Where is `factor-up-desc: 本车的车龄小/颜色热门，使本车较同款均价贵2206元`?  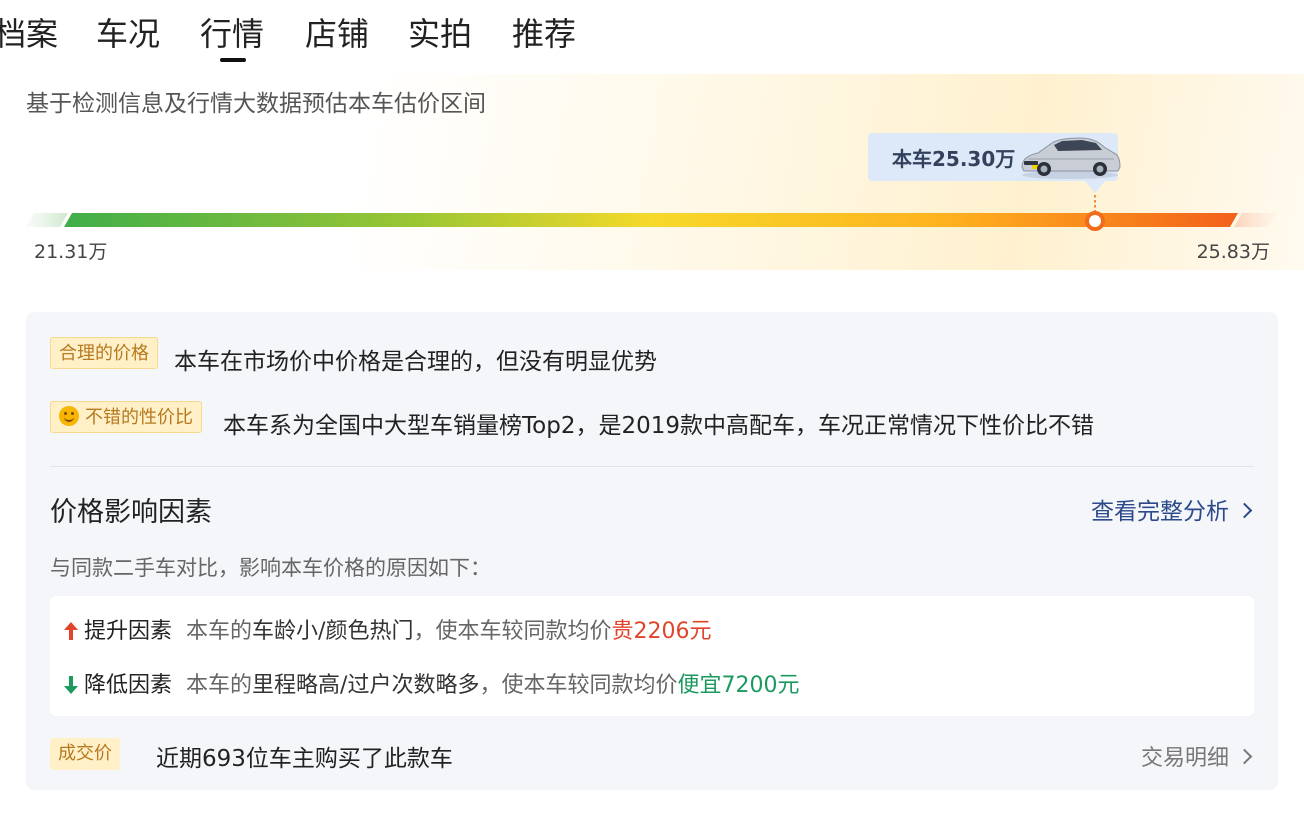 factor-up-desc: 本车的车龄小/颜色热门，使本车较同款均价贵2206元 is located at coordinates (448, 631).